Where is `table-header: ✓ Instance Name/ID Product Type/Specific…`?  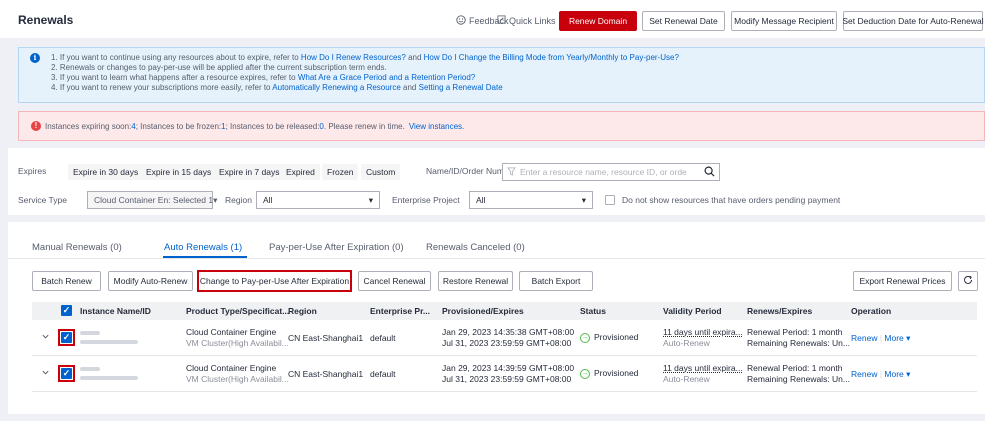 table-header: ✓ Instance Name/ID Product Type/Specific… is located at coordinates (504, 311).